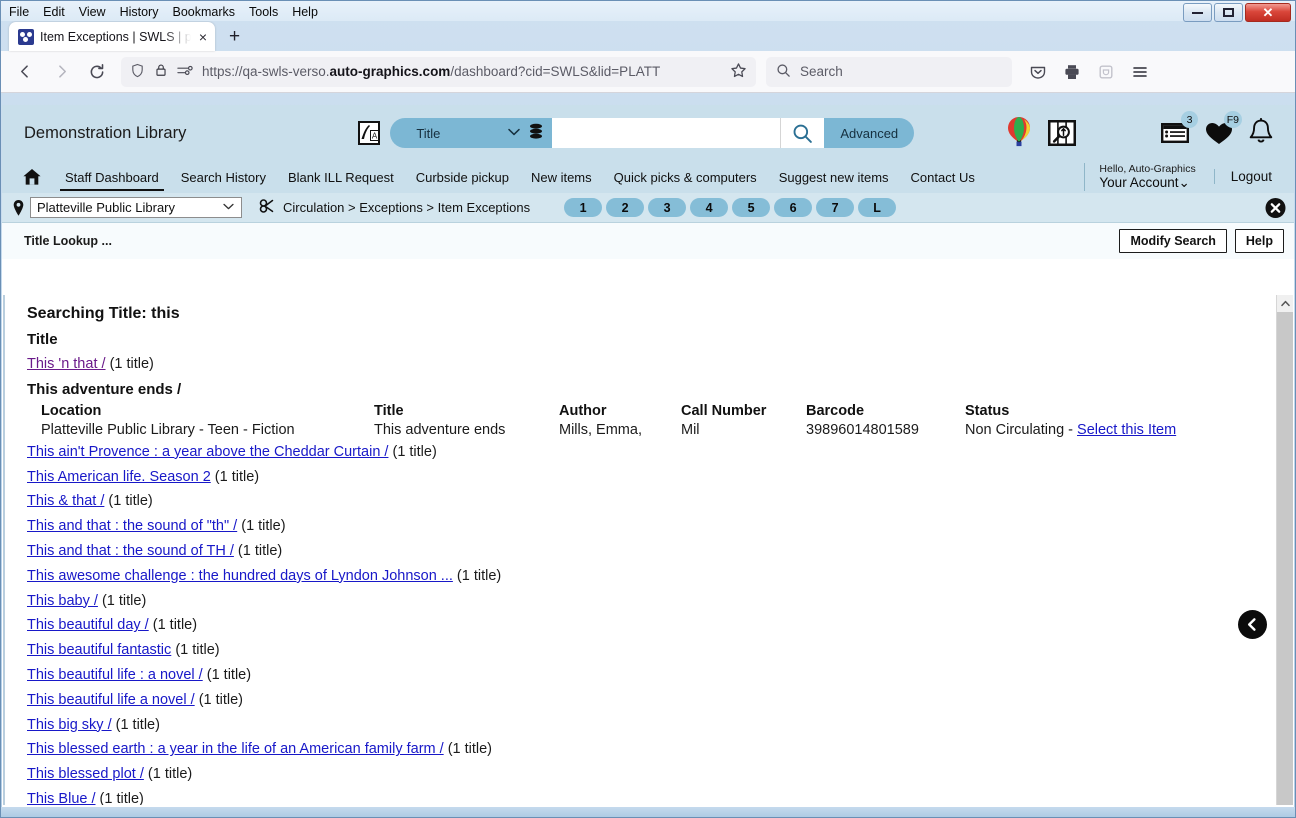  What do you see at coordinates (99, 650) in the screenshot?
I see `title-link: This beautiful fantastic` at bounding box center [99, 650].